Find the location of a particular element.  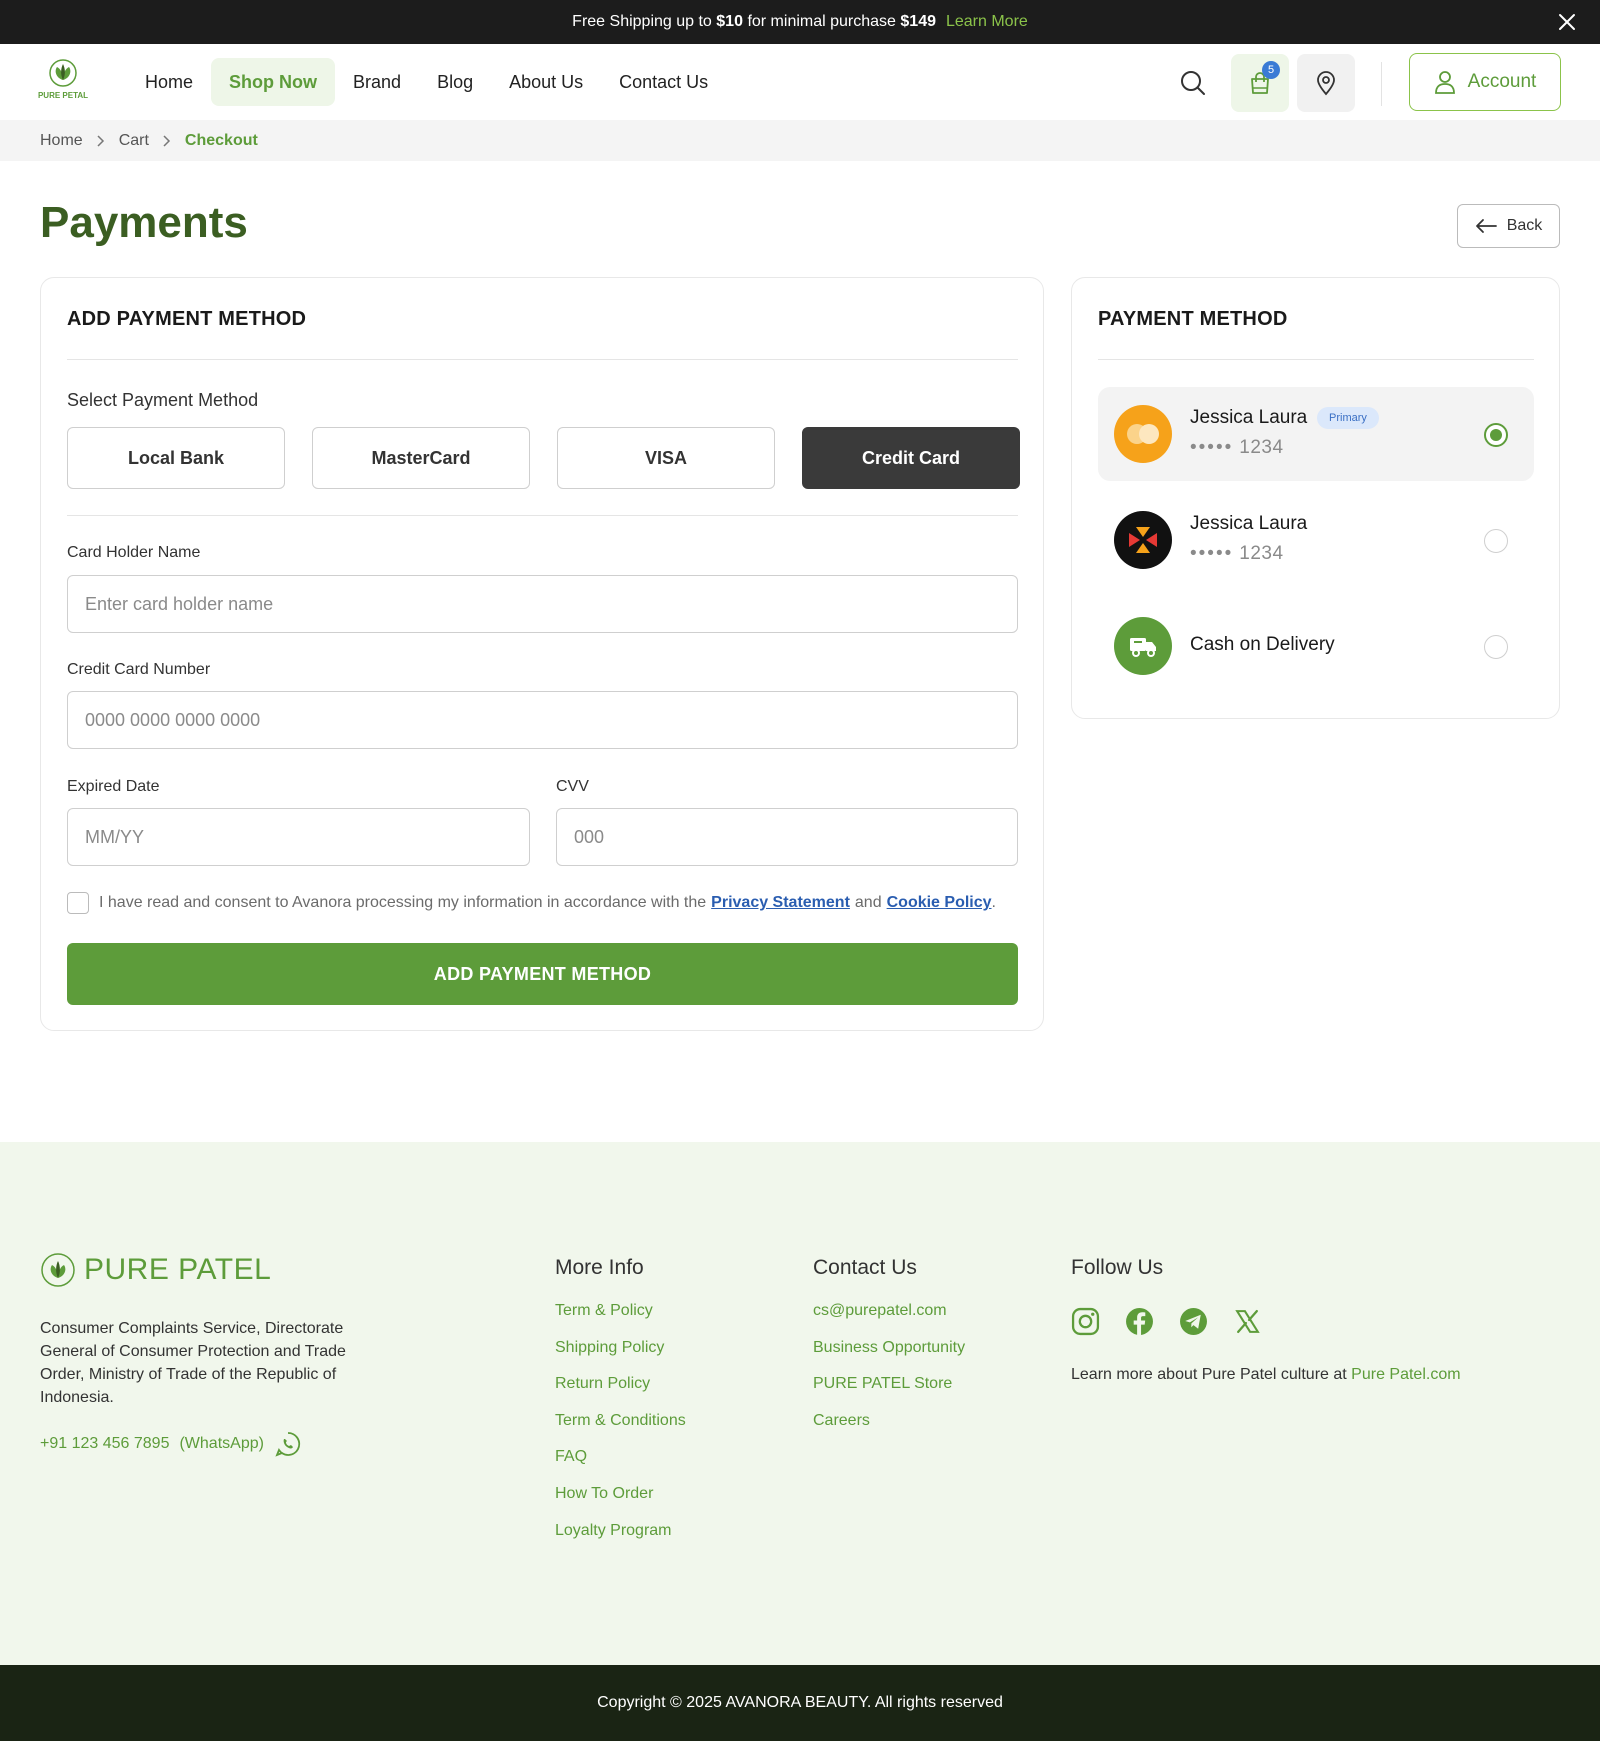

location-button is located at coordinates (1326, 83).